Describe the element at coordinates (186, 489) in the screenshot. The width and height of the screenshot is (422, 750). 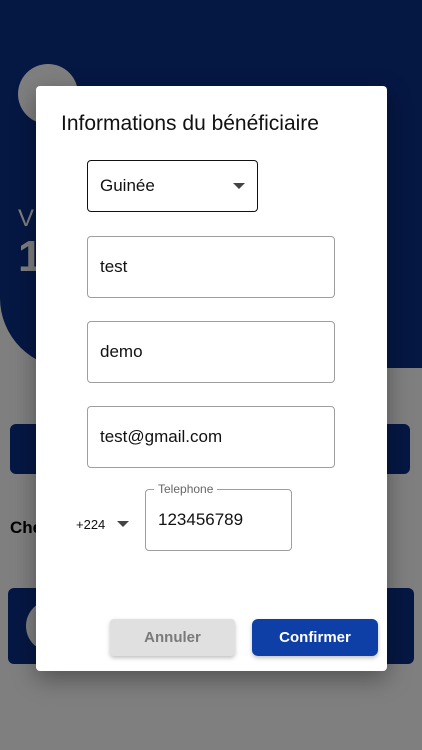
I see `phone-label: Telephone` at that location.